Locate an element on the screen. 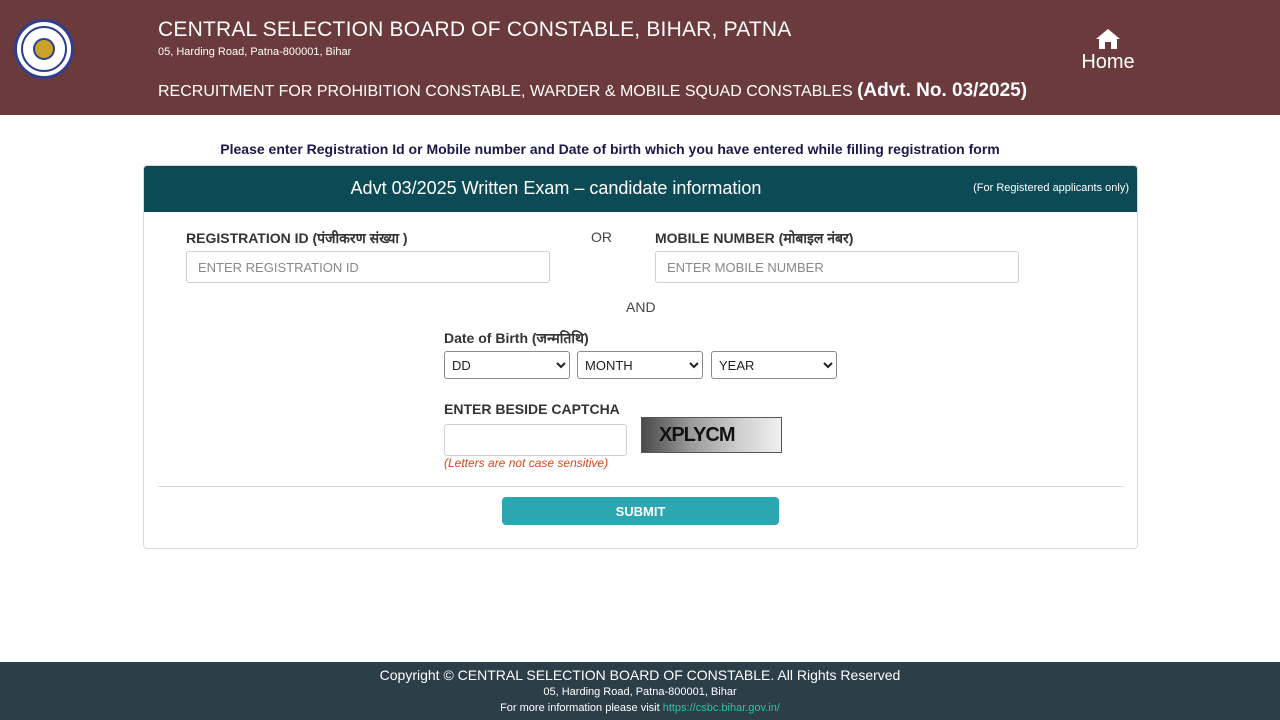  submit-button: SUBMIT is located at coordinates (640, 511).